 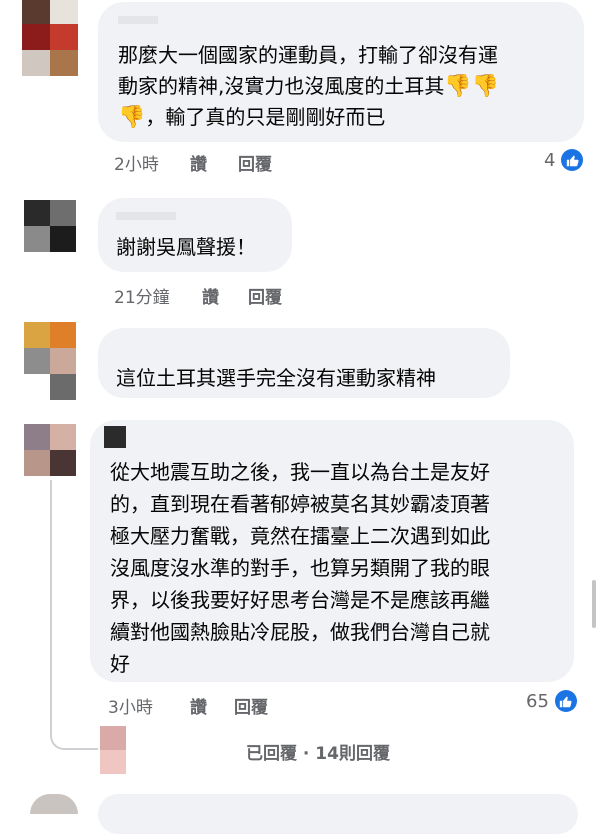 I want to click on view-replies-link: 已回覆 · 14則回覆, so click(x=318, y=751).